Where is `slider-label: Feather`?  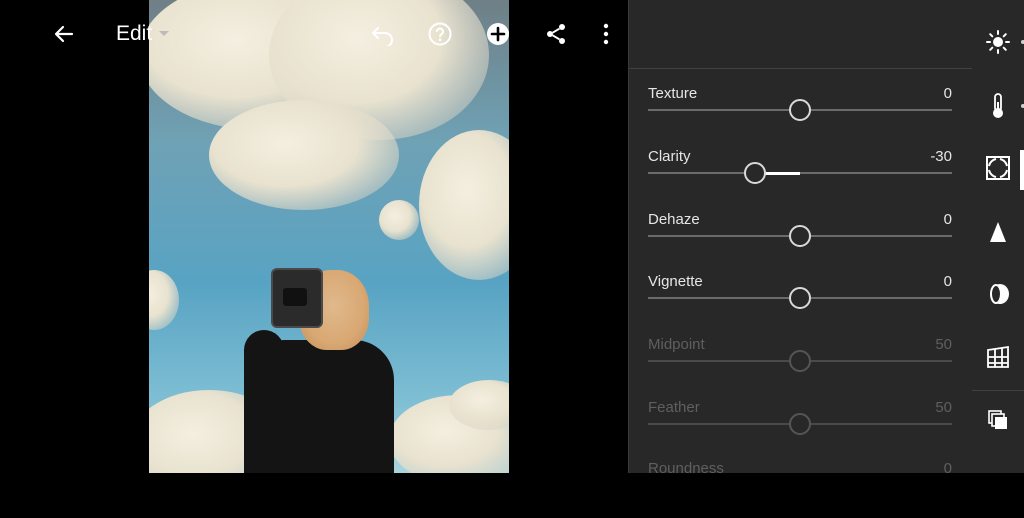 slider-label: Feather is located at coordinates (674, 407).